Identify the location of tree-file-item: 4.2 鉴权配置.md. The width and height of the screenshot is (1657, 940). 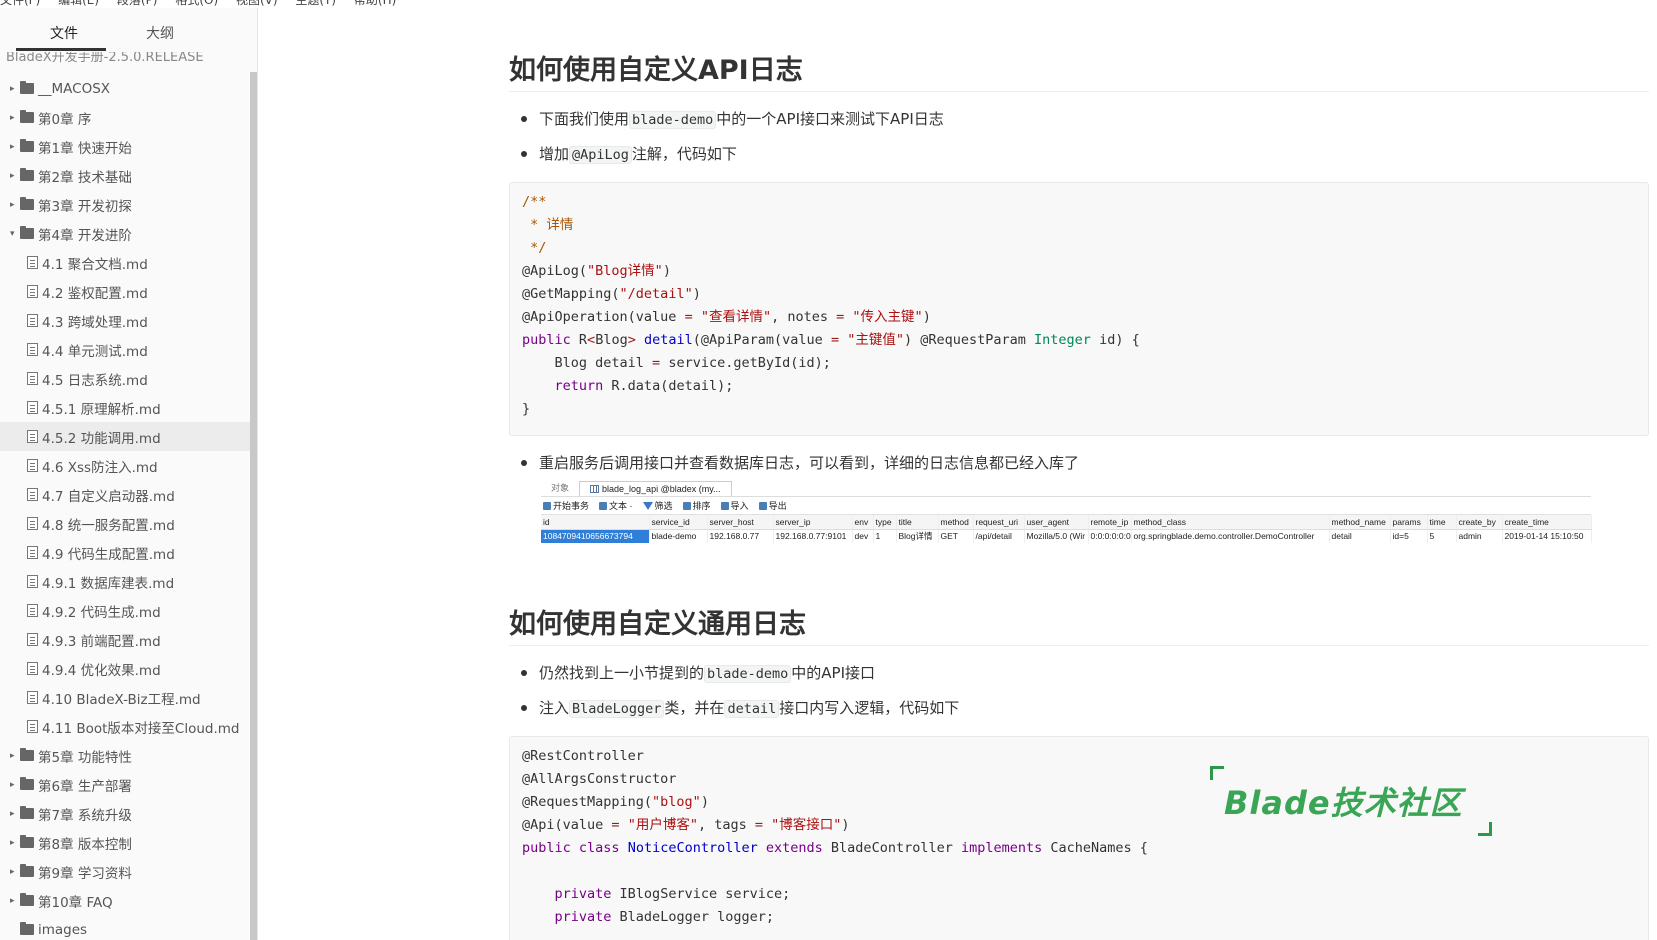
(128, 291).